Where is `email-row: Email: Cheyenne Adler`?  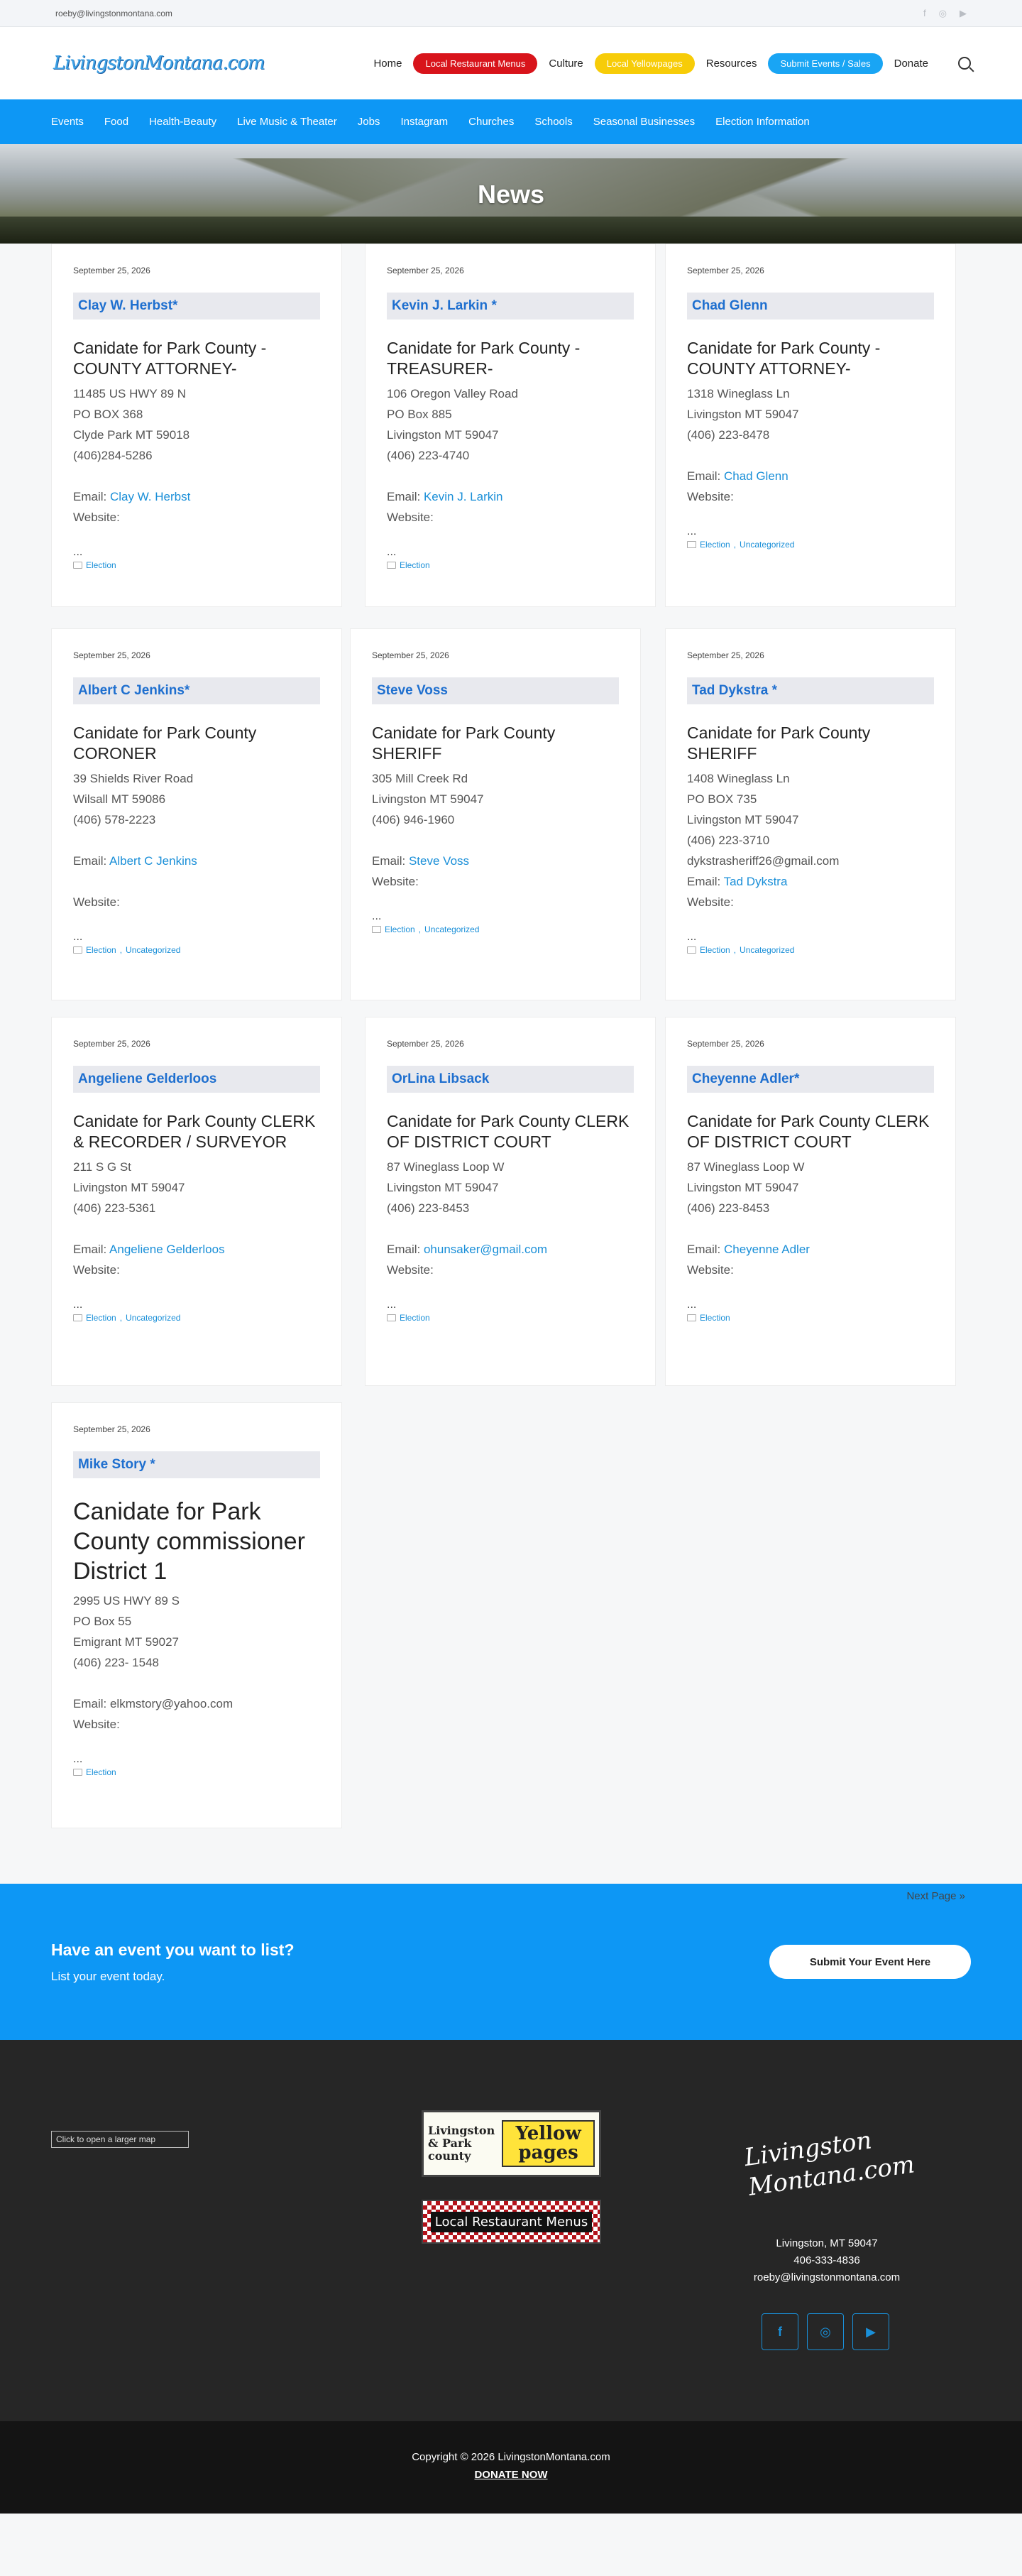
email-row: Email: Cheyenne Adler is located at coordinates (810, 1249).